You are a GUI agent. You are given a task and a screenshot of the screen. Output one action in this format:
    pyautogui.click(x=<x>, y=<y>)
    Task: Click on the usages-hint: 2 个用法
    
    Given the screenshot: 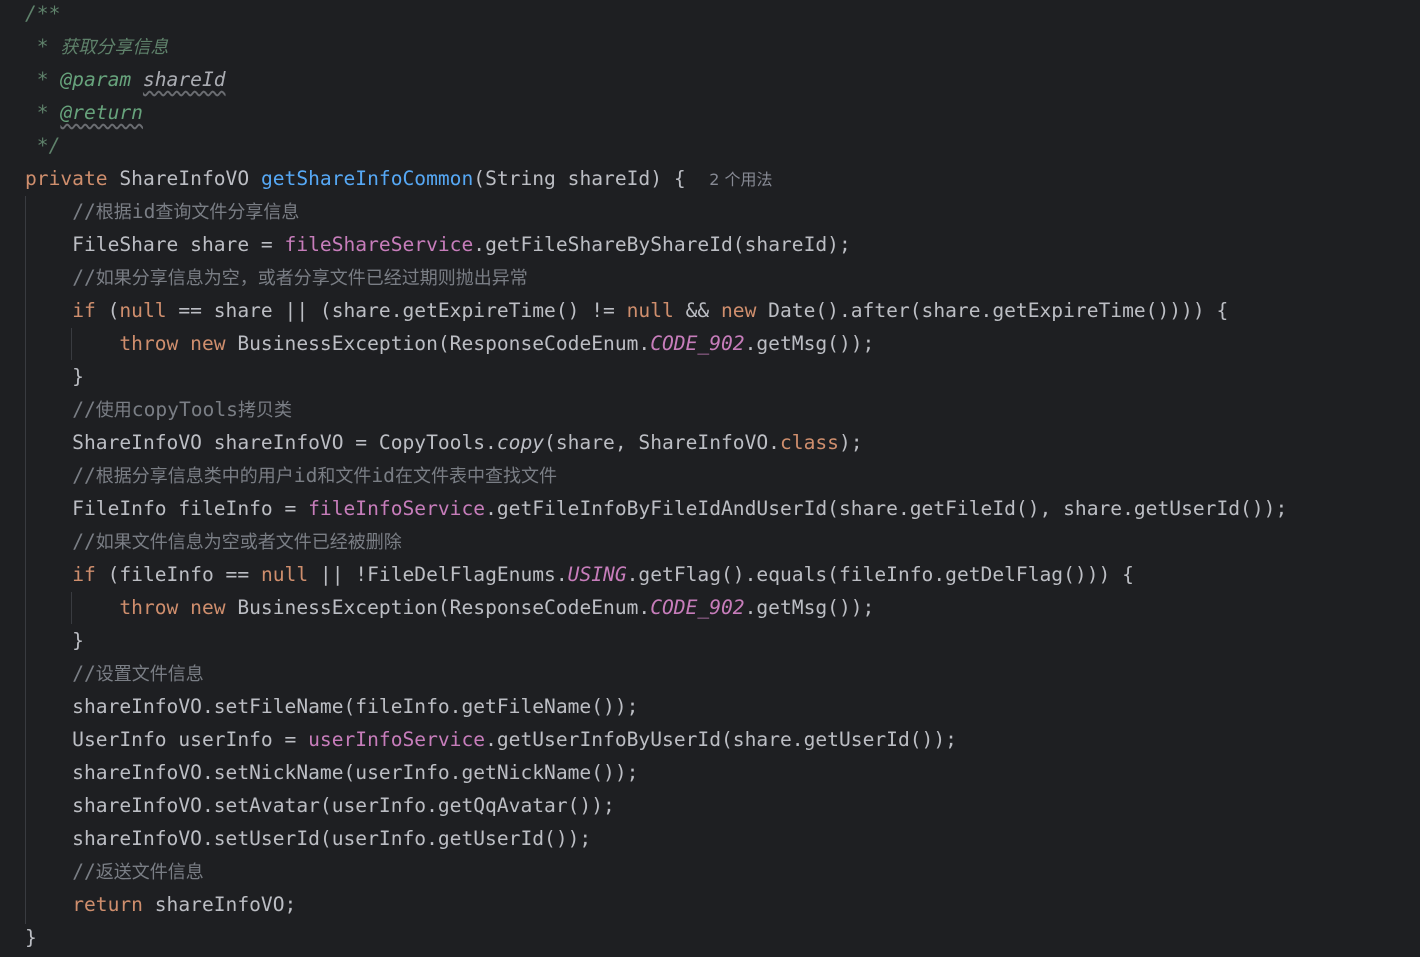 What is the action you would take?
    pyautogui.click(x=740, y=179)
    